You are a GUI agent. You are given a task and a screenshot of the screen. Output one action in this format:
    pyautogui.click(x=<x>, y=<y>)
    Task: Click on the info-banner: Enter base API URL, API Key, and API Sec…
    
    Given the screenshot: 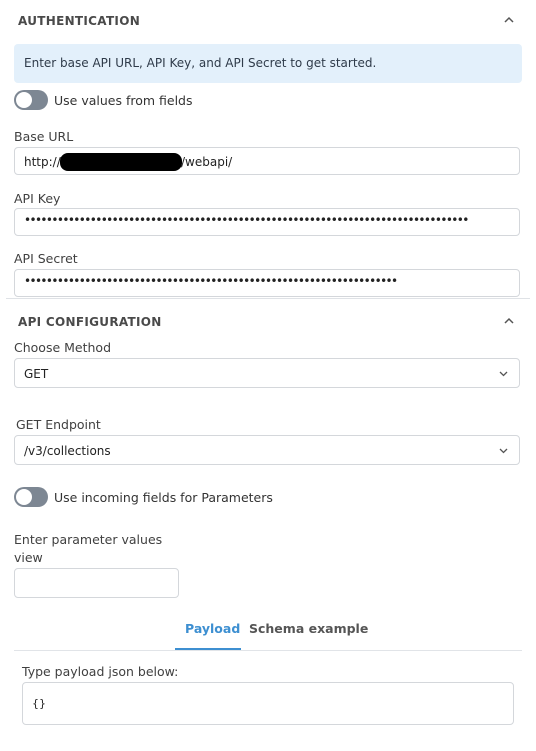 What is the action you would take?
    pyautogui.click(x=268, y=63)
    